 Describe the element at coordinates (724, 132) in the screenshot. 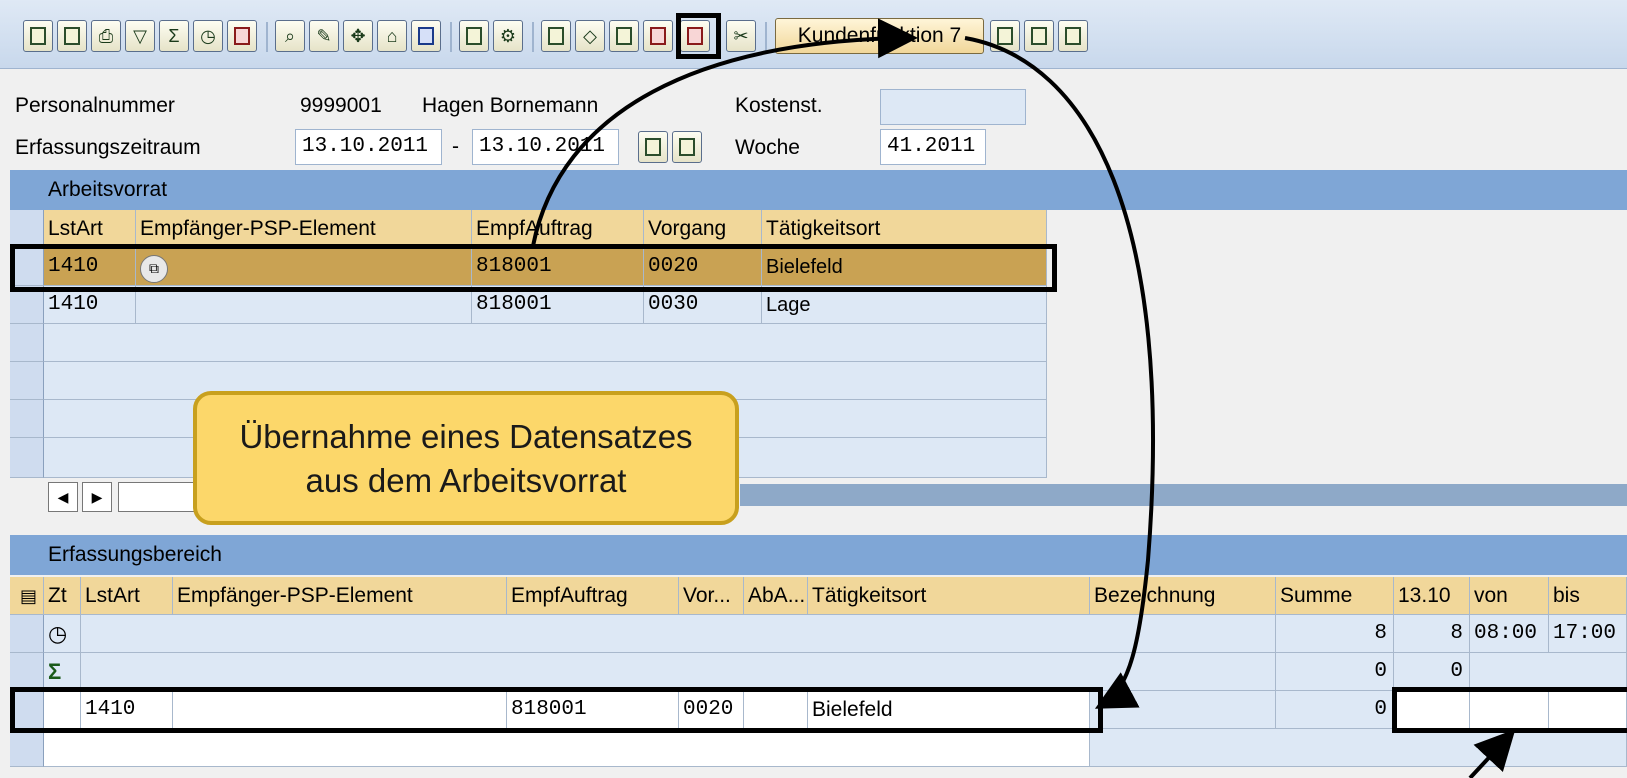

I see `arrow-source-to-button` at that location.